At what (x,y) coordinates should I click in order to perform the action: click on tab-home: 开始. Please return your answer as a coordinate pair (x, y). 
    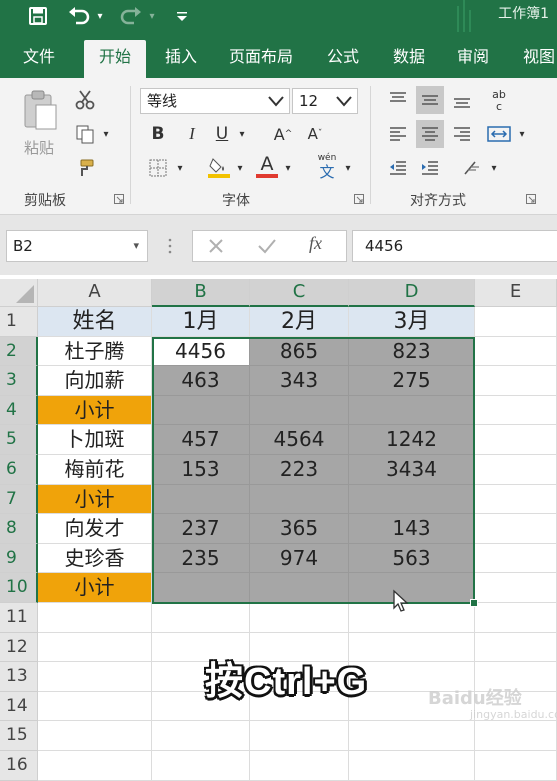
    Looking at the image, I should click on (115, 59).